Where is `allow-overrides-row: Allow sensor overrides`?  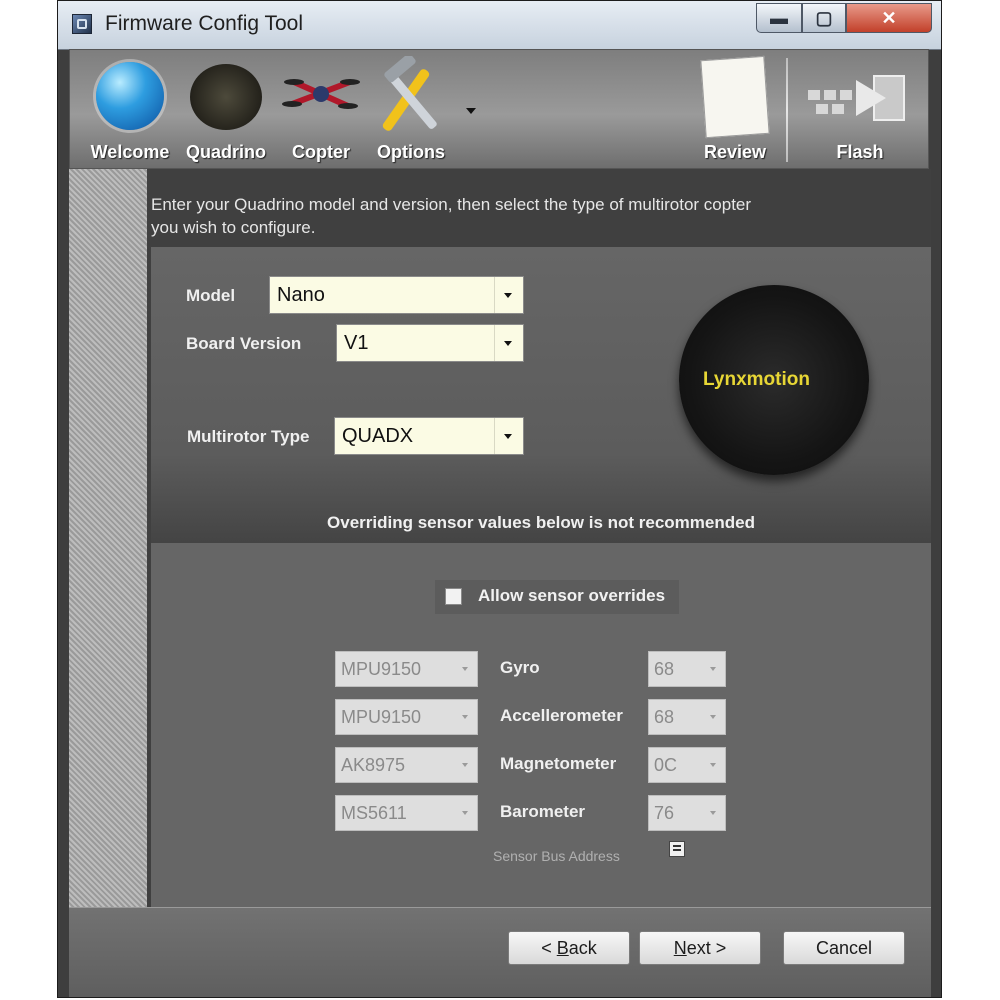 allow-overrides-row: Allow sensor overrides is located at coordinates (557, 597).